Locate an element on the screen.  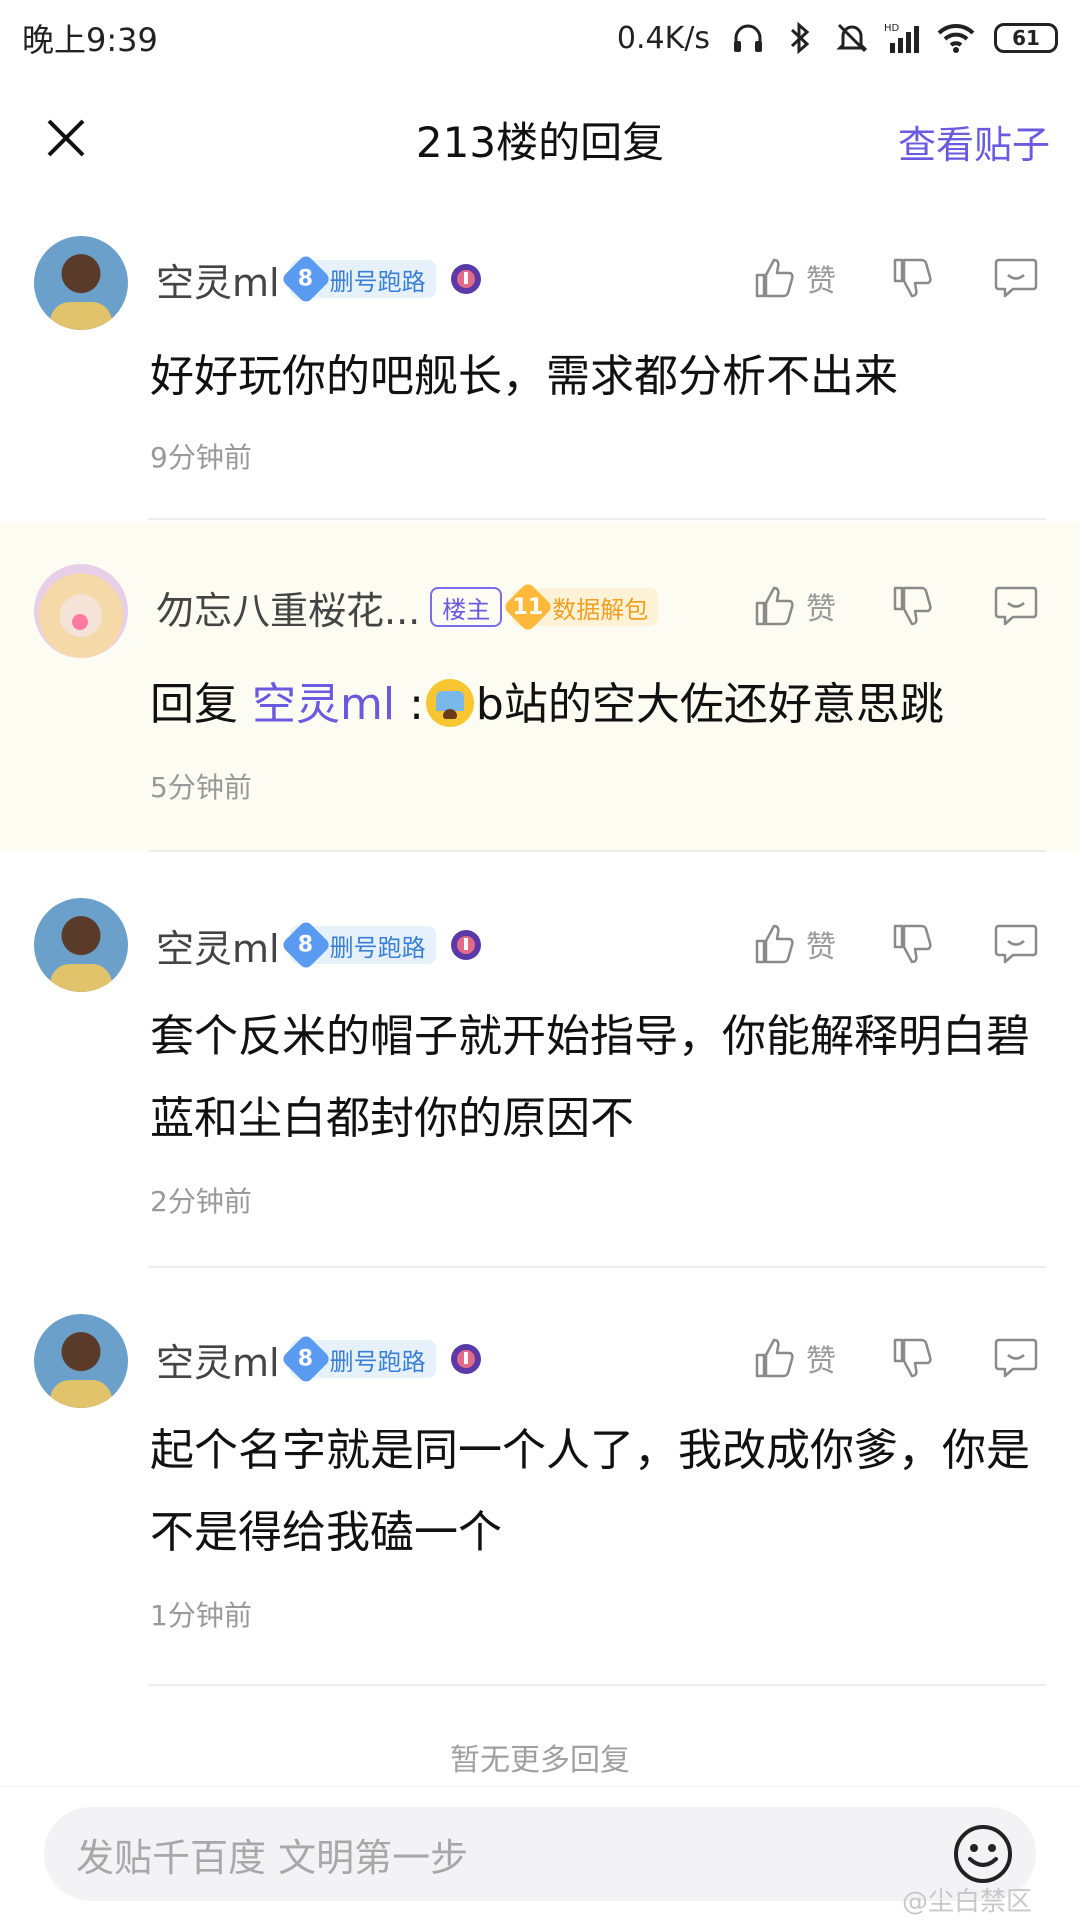
reply-time: 2分钟前 is located at coordinates (201, 1201).